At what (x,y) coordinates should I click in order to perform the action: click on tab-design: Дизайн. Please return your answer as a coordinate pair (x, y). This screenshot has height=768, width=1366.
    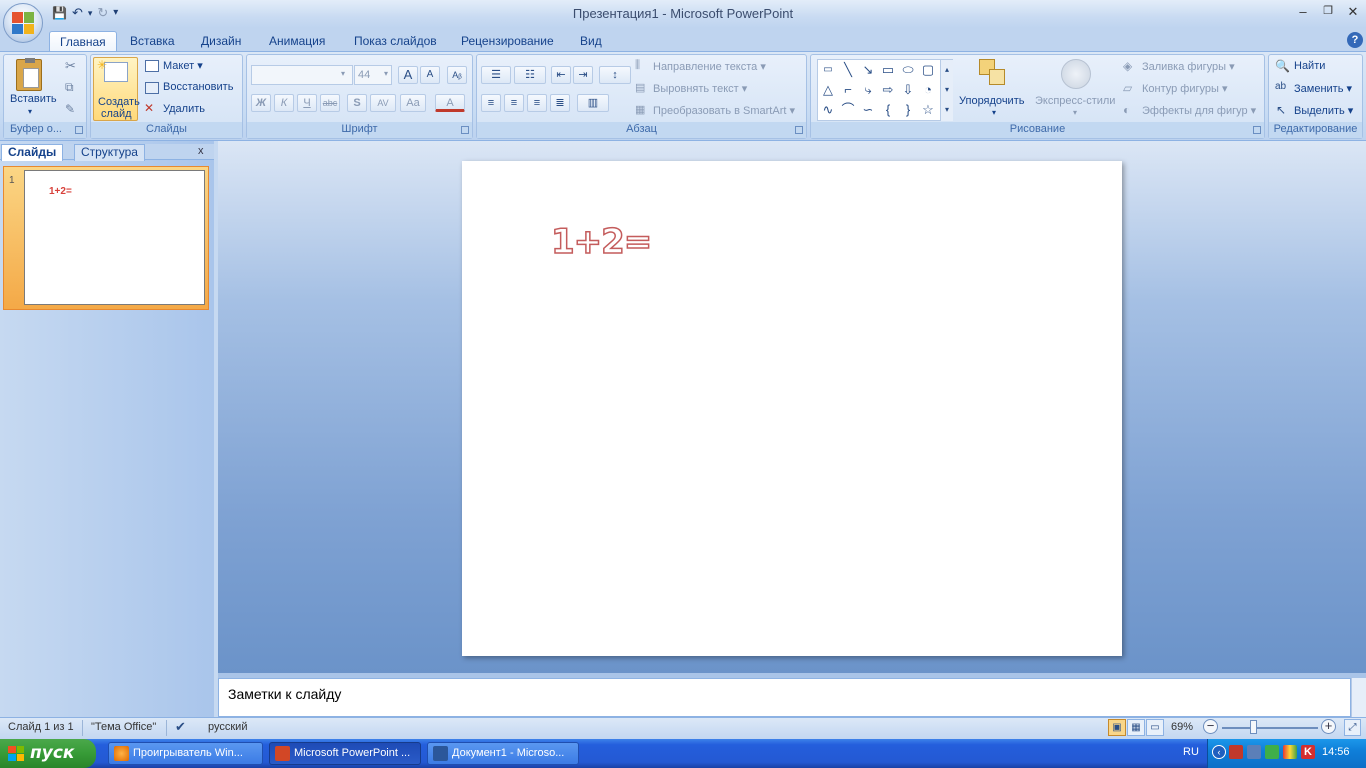
    Looking at the image, I should click on (221, 41).